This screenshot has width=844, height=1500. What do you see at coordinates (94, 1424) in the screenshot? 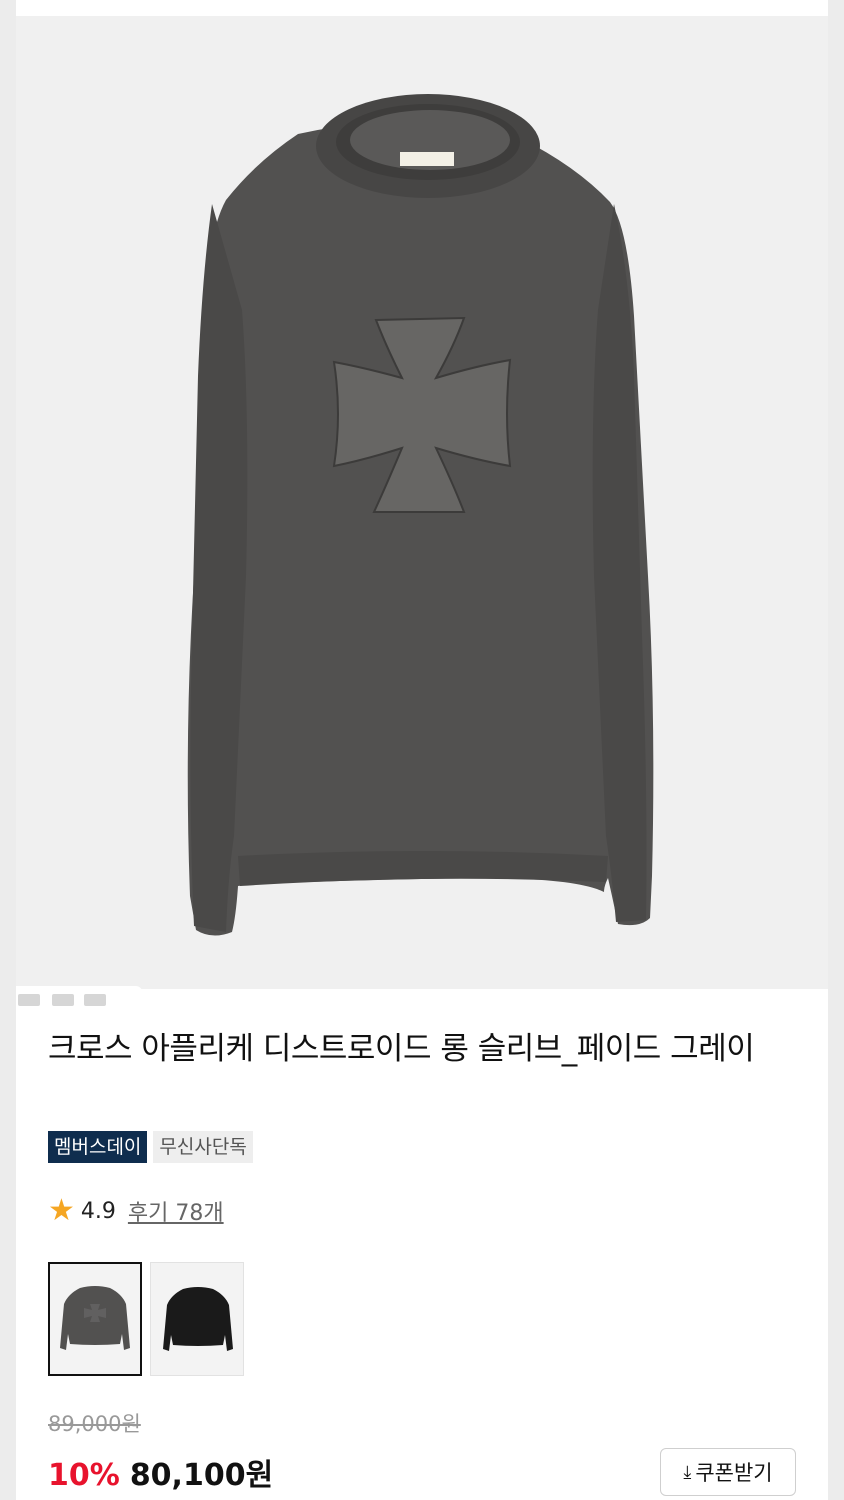
I see `original-price: 89,000원` at bounding box center [94, 1424].